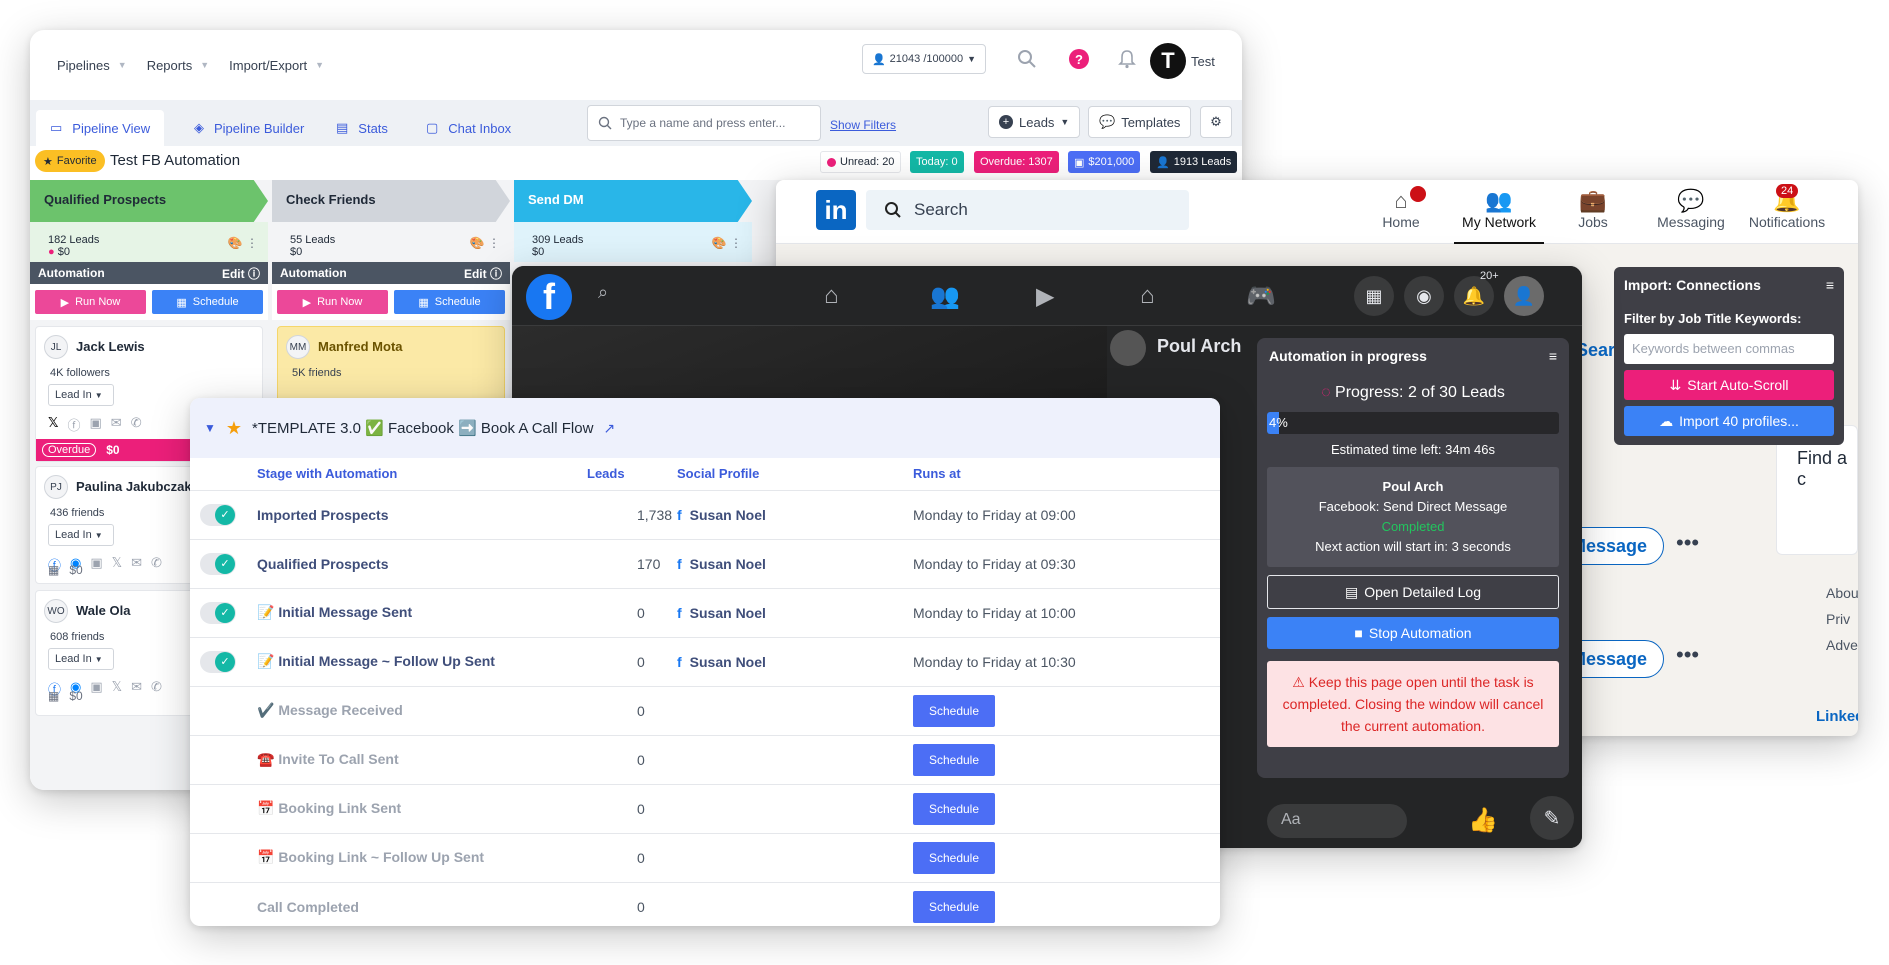 The width and height of the screenshot is (1889, 965). I want to click on friends-icon: 👥, so click(945, 296).